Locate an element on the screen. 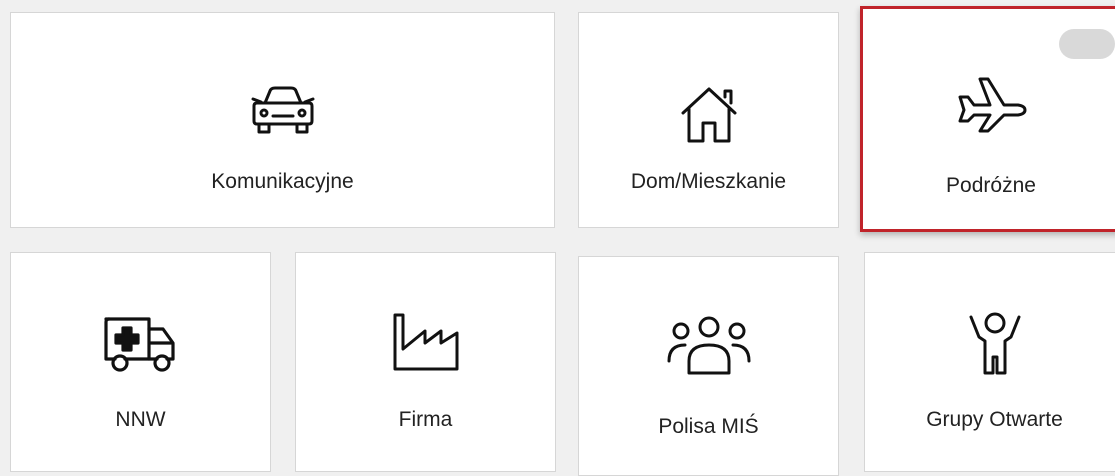 The image size is (1115, 476). tile-nnw: NNW is located at coordinates (140, 362).